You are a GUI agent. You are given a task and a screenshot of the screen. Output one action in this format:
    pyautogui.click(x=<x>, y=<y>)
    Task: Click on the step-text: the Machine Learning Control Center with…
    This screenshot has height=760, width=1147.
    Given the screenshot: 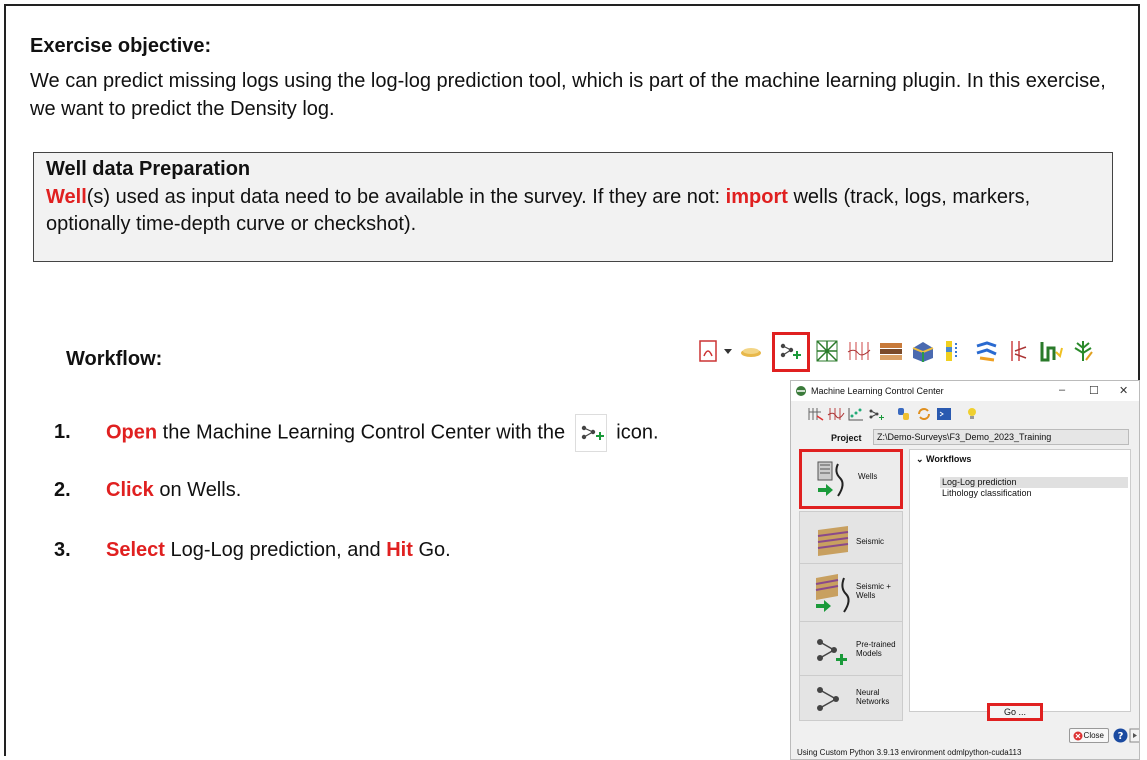 What is the action you would take?
    pyautogui.click(x=364, y=432)
    